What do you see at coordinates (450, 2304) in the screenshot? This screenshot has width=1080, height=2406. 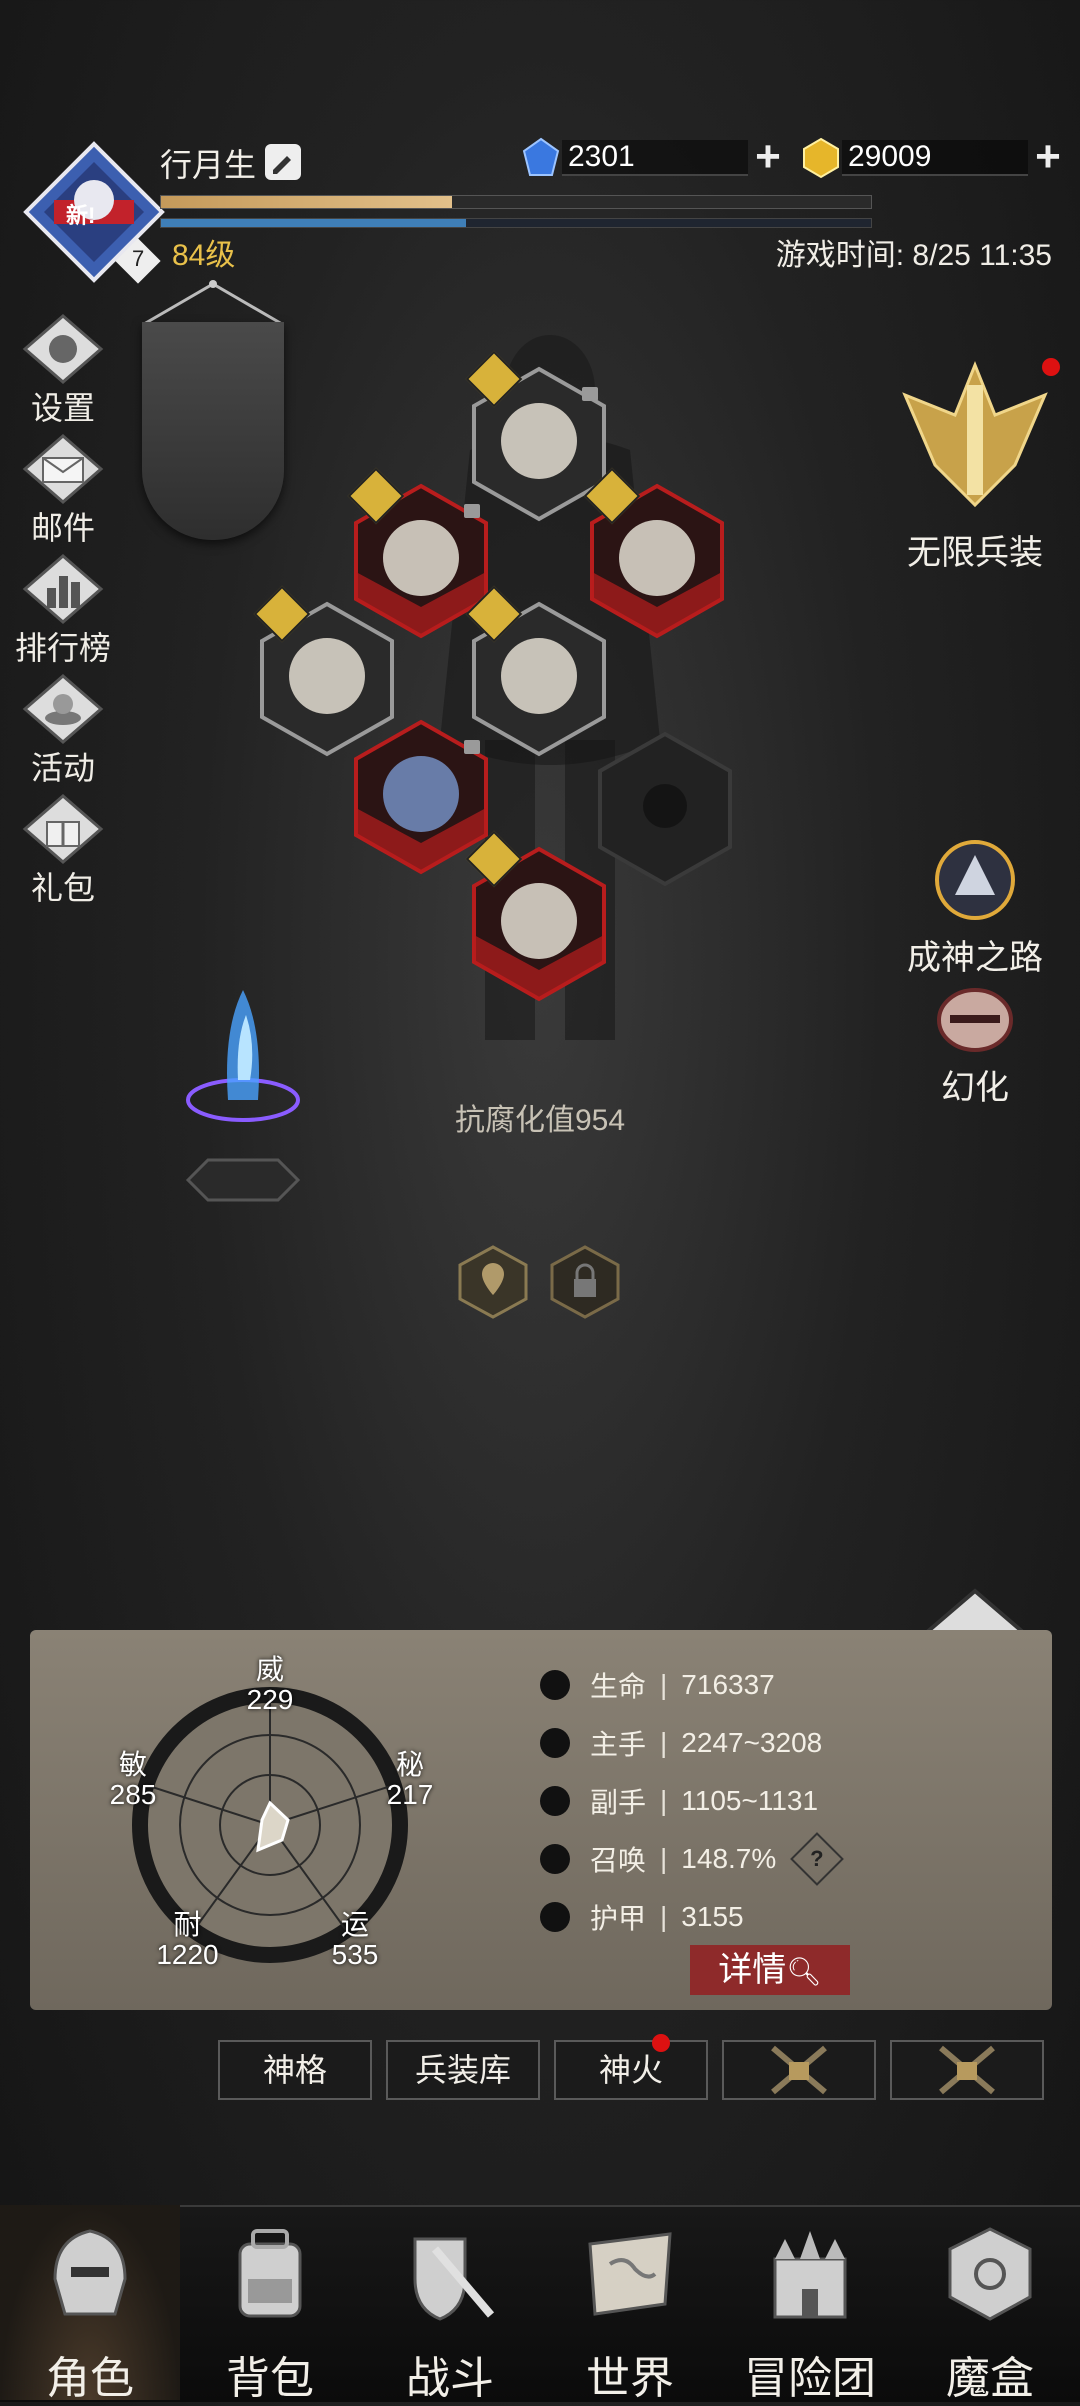 I see `nav-battle: 战斗` at bounding box center [450, 2304].